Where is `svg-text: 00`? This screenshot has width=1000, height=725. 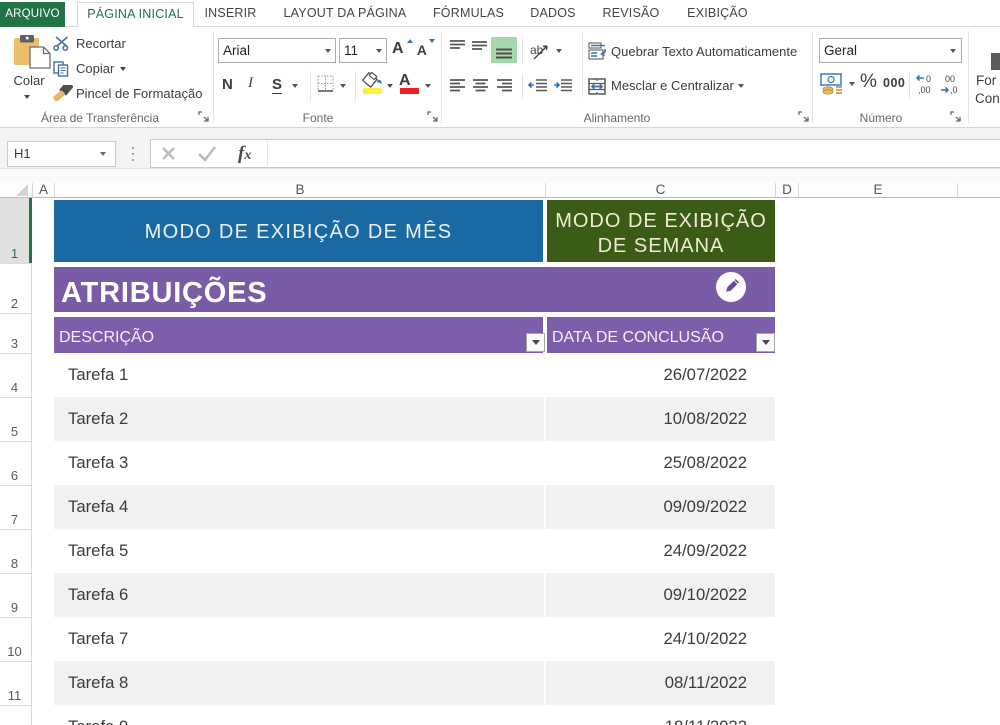
svg-text: 00 is located at coordinates (950, 79).